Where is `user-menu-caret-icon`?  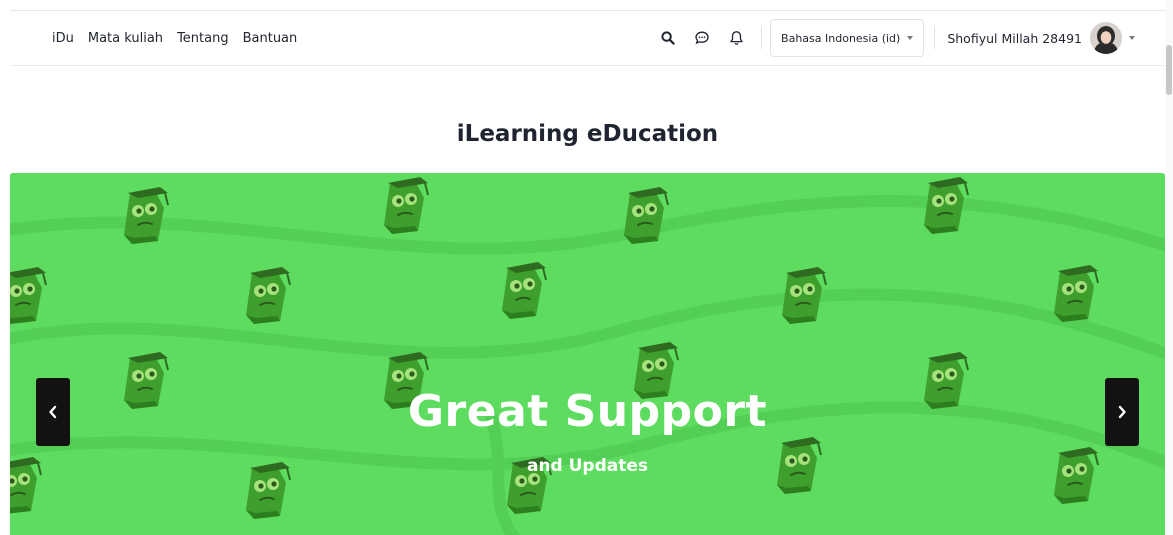
user-menu-caret-icon is located at coordinates (1132, 38).